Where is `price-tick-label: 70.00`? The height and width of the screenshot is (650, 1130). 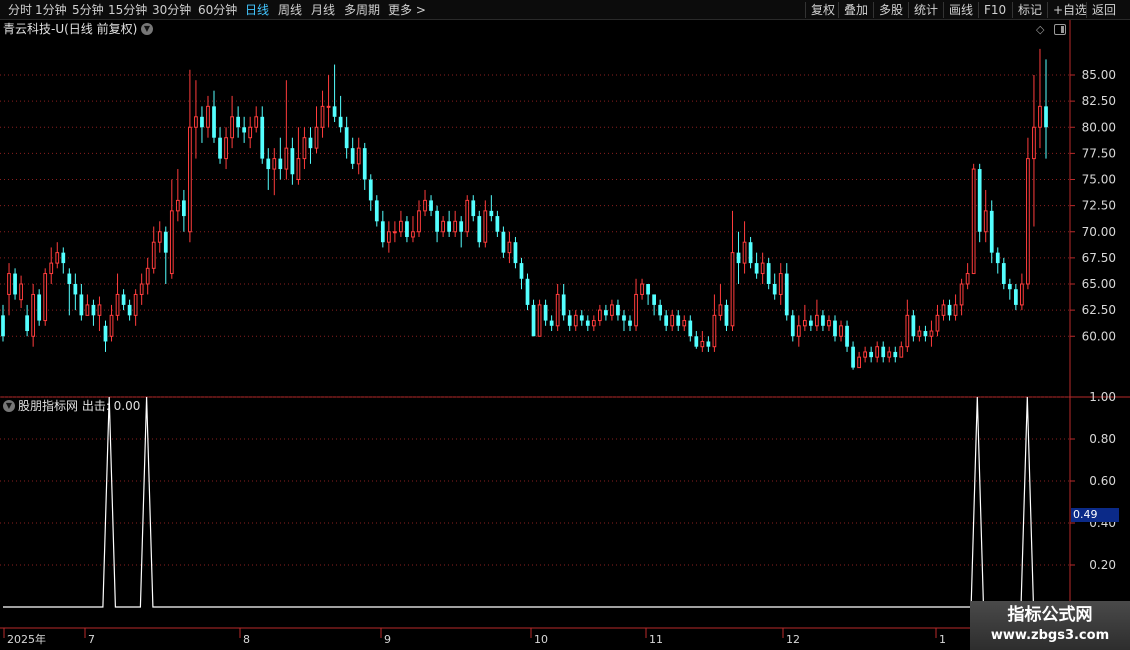
price-tick-label: 70.00 is located at coordinates (1099, 232).